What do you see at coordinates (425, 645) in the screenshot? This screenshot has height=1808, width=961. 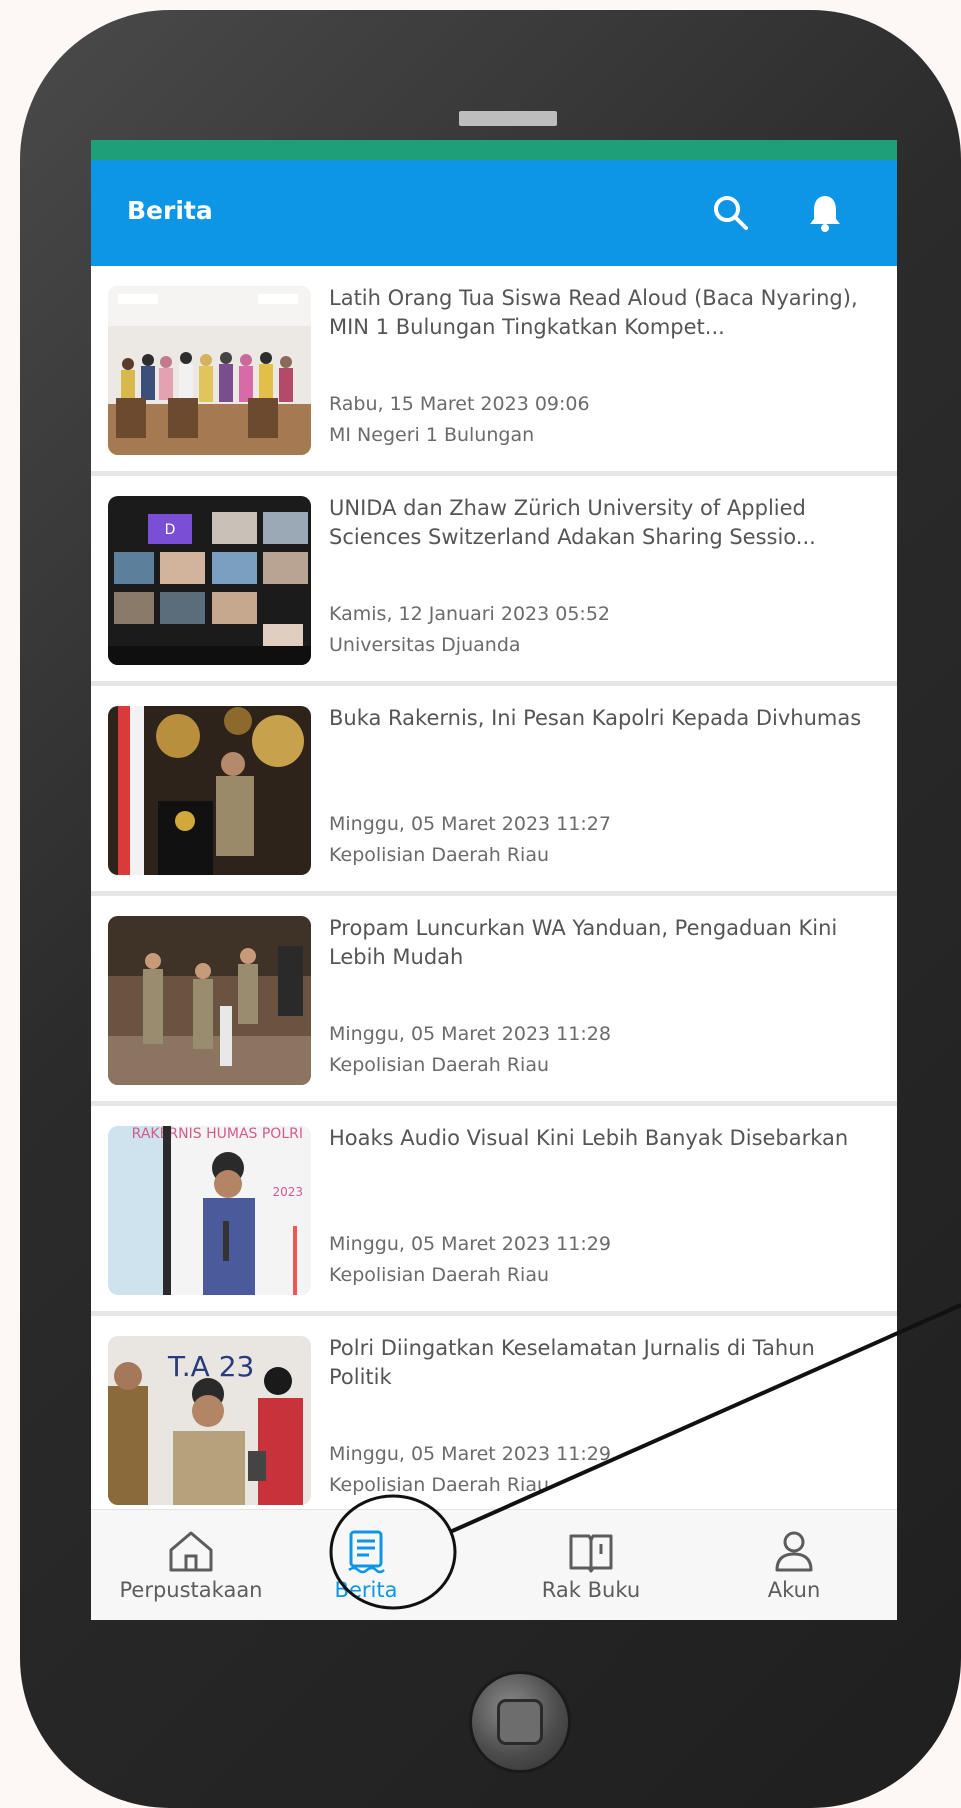 I see `news-source: Universitas Djuanda` at bounding box center [425, 645].